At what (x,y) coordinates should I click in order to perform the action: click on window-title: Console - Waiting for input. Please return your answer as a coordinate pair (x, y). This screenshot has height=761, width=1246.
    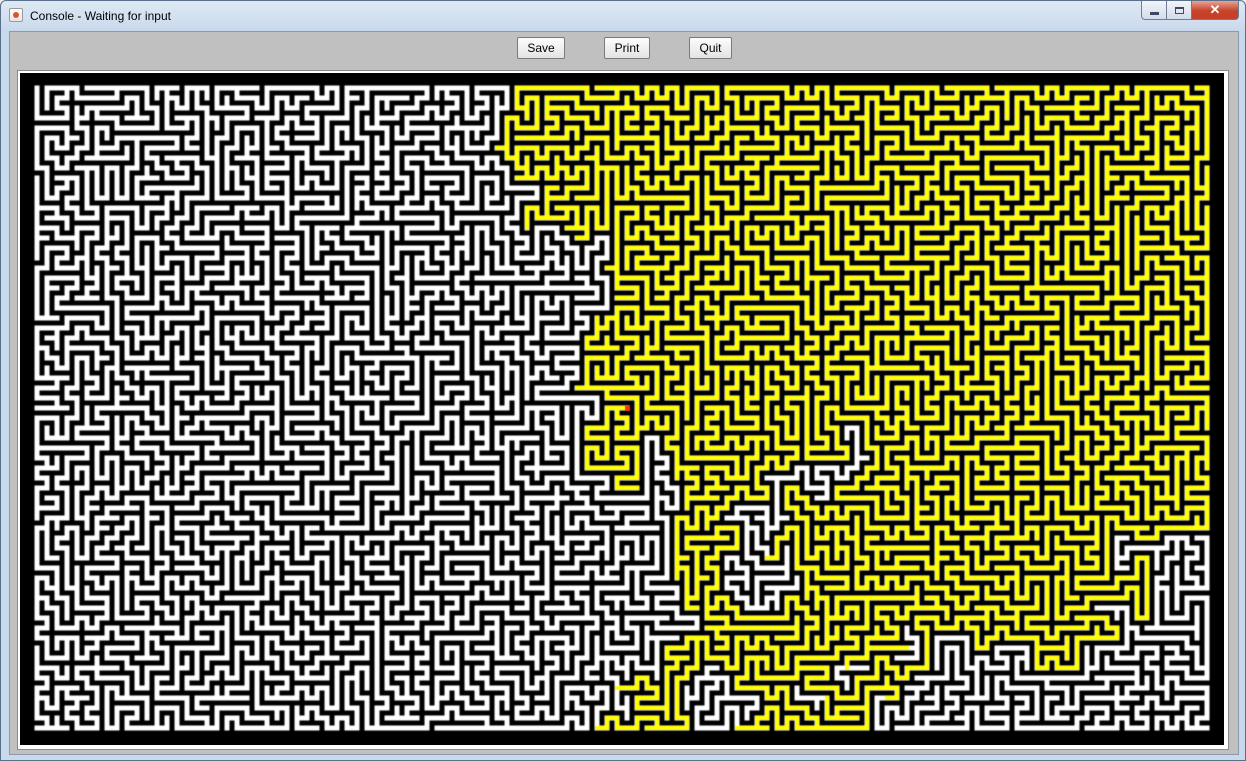
    Looking at the image, I should click on (100, 16).